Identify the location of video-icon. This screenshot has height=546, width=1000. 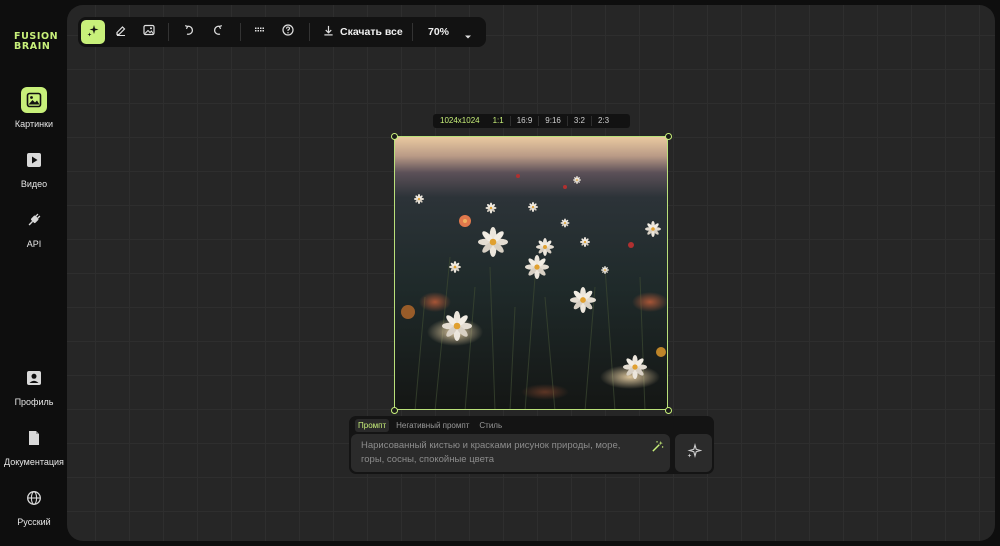
(34, 160).